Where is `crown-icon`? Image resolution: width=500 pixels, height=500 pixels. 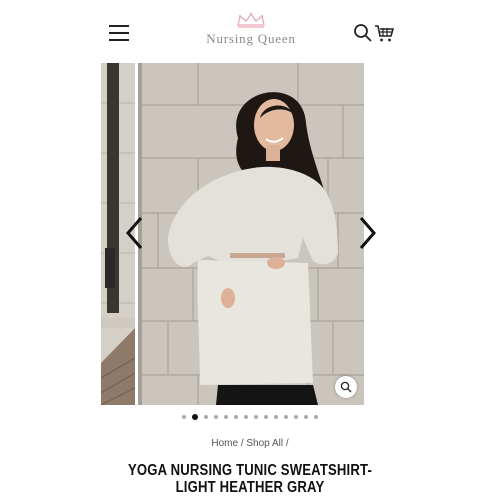
crown-icon is located at coordinates (251, 20).